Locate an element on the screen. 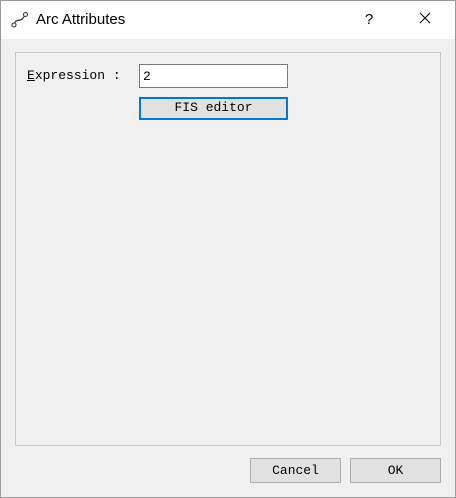 The height and width of the screenshot is (498, 456). cancel-button: Cancel is located at coordinates (295, 470).